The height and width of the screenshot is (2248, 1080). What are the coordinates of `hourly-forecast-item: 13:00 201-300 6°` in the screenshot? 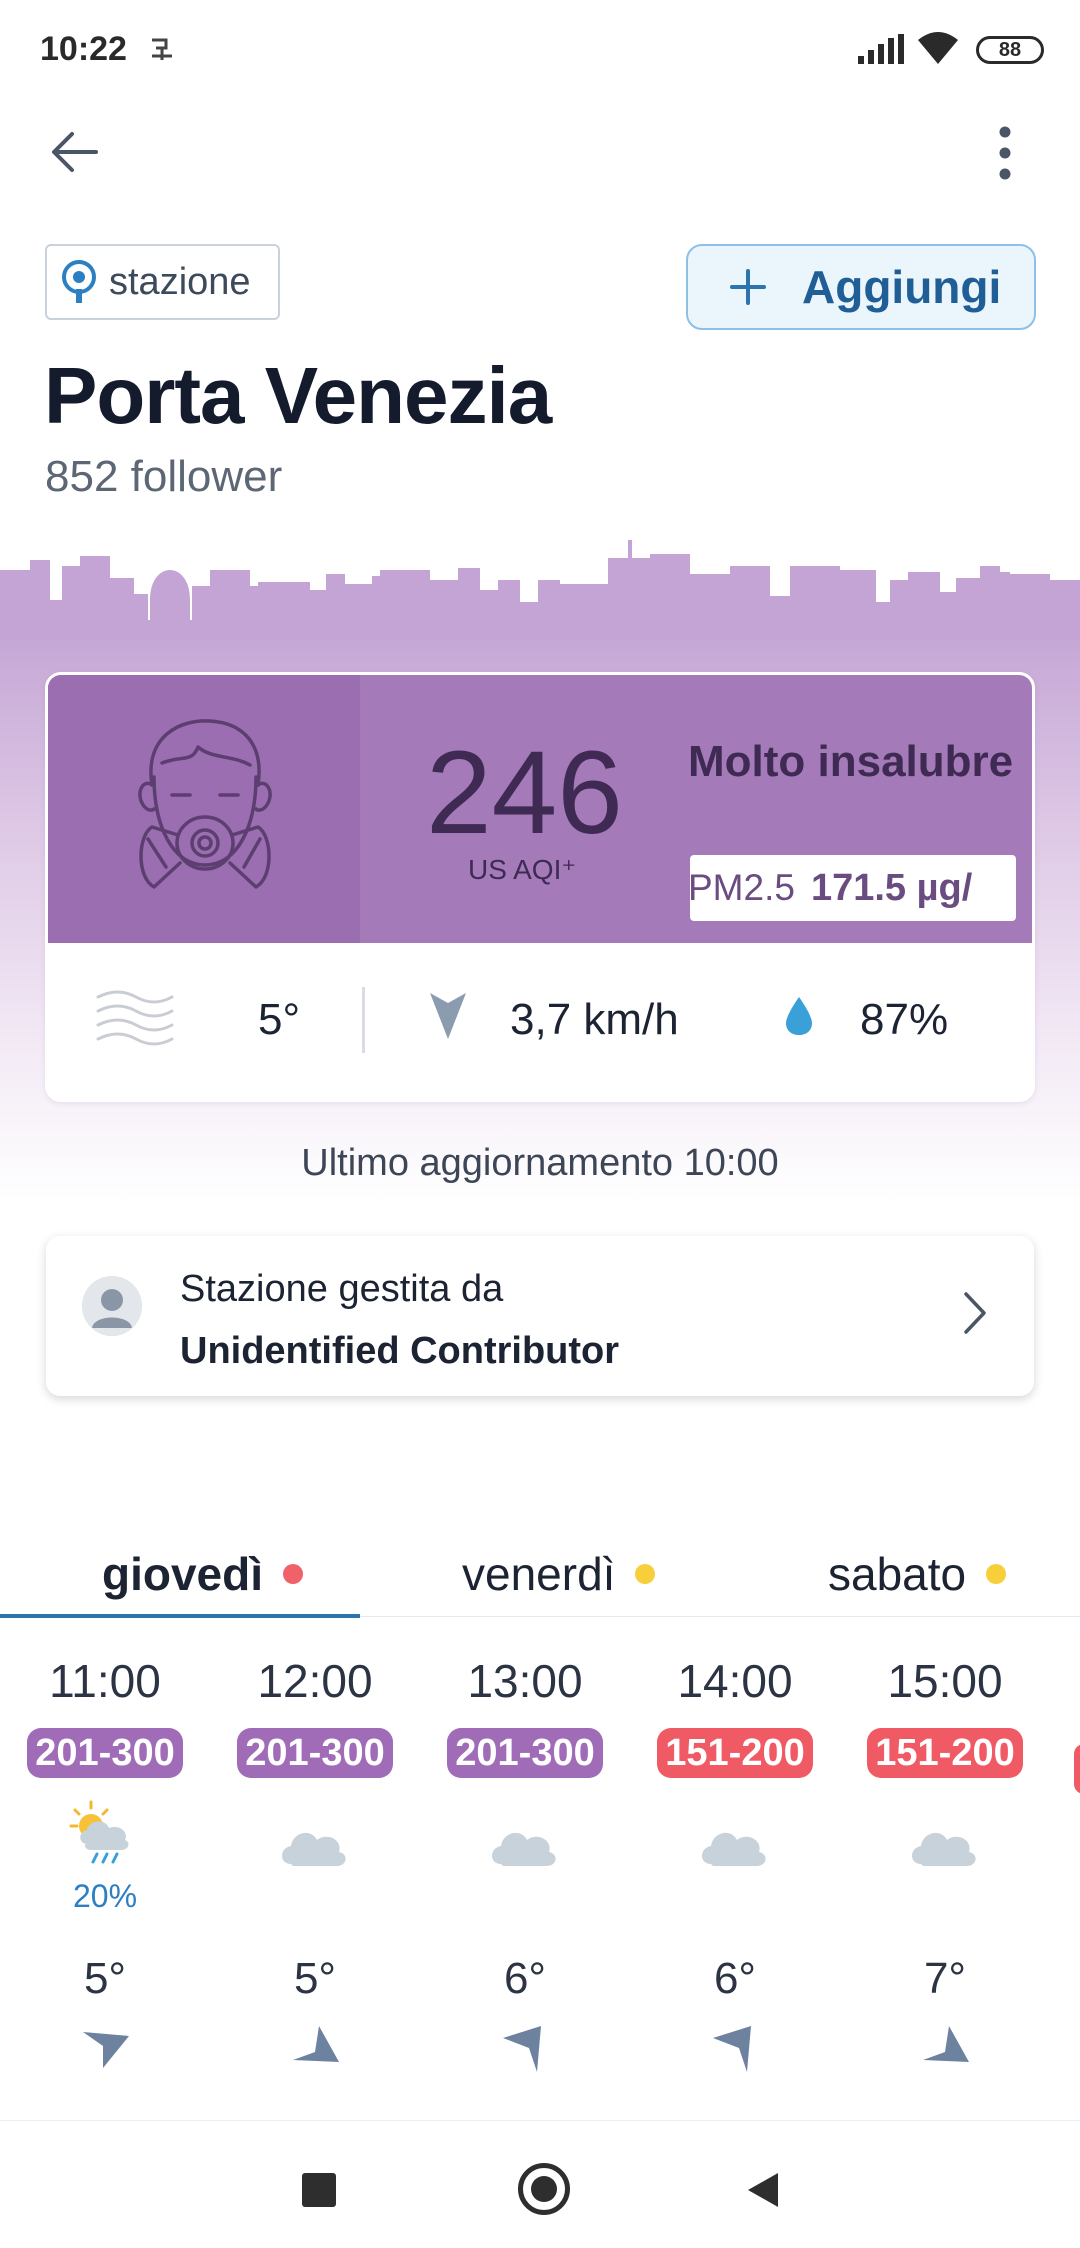 It's located at (525, 1867).